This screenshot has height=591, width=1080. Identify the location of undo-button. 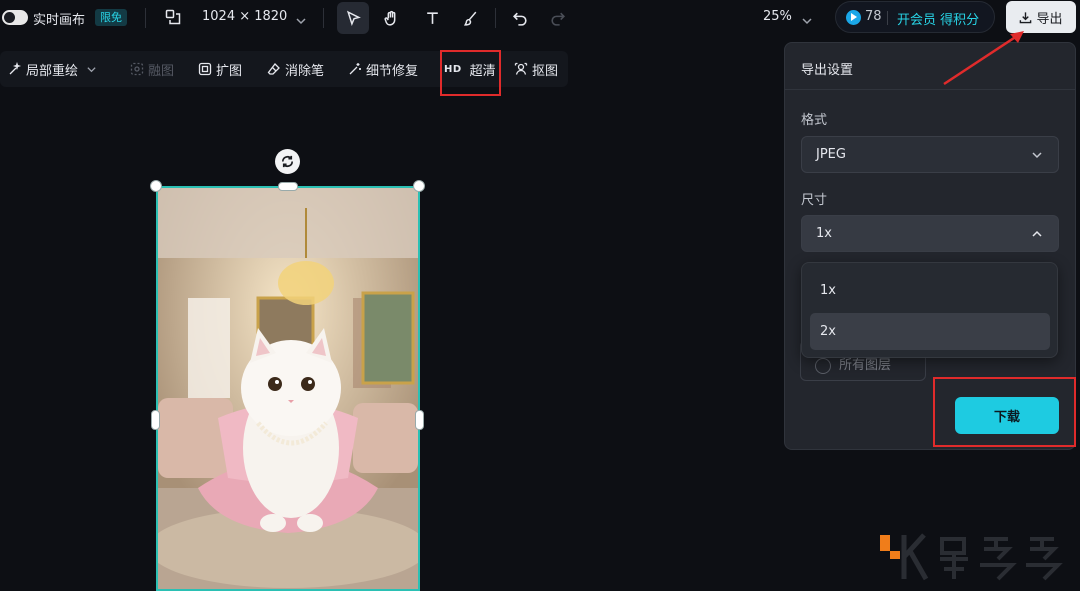
(520, 18).